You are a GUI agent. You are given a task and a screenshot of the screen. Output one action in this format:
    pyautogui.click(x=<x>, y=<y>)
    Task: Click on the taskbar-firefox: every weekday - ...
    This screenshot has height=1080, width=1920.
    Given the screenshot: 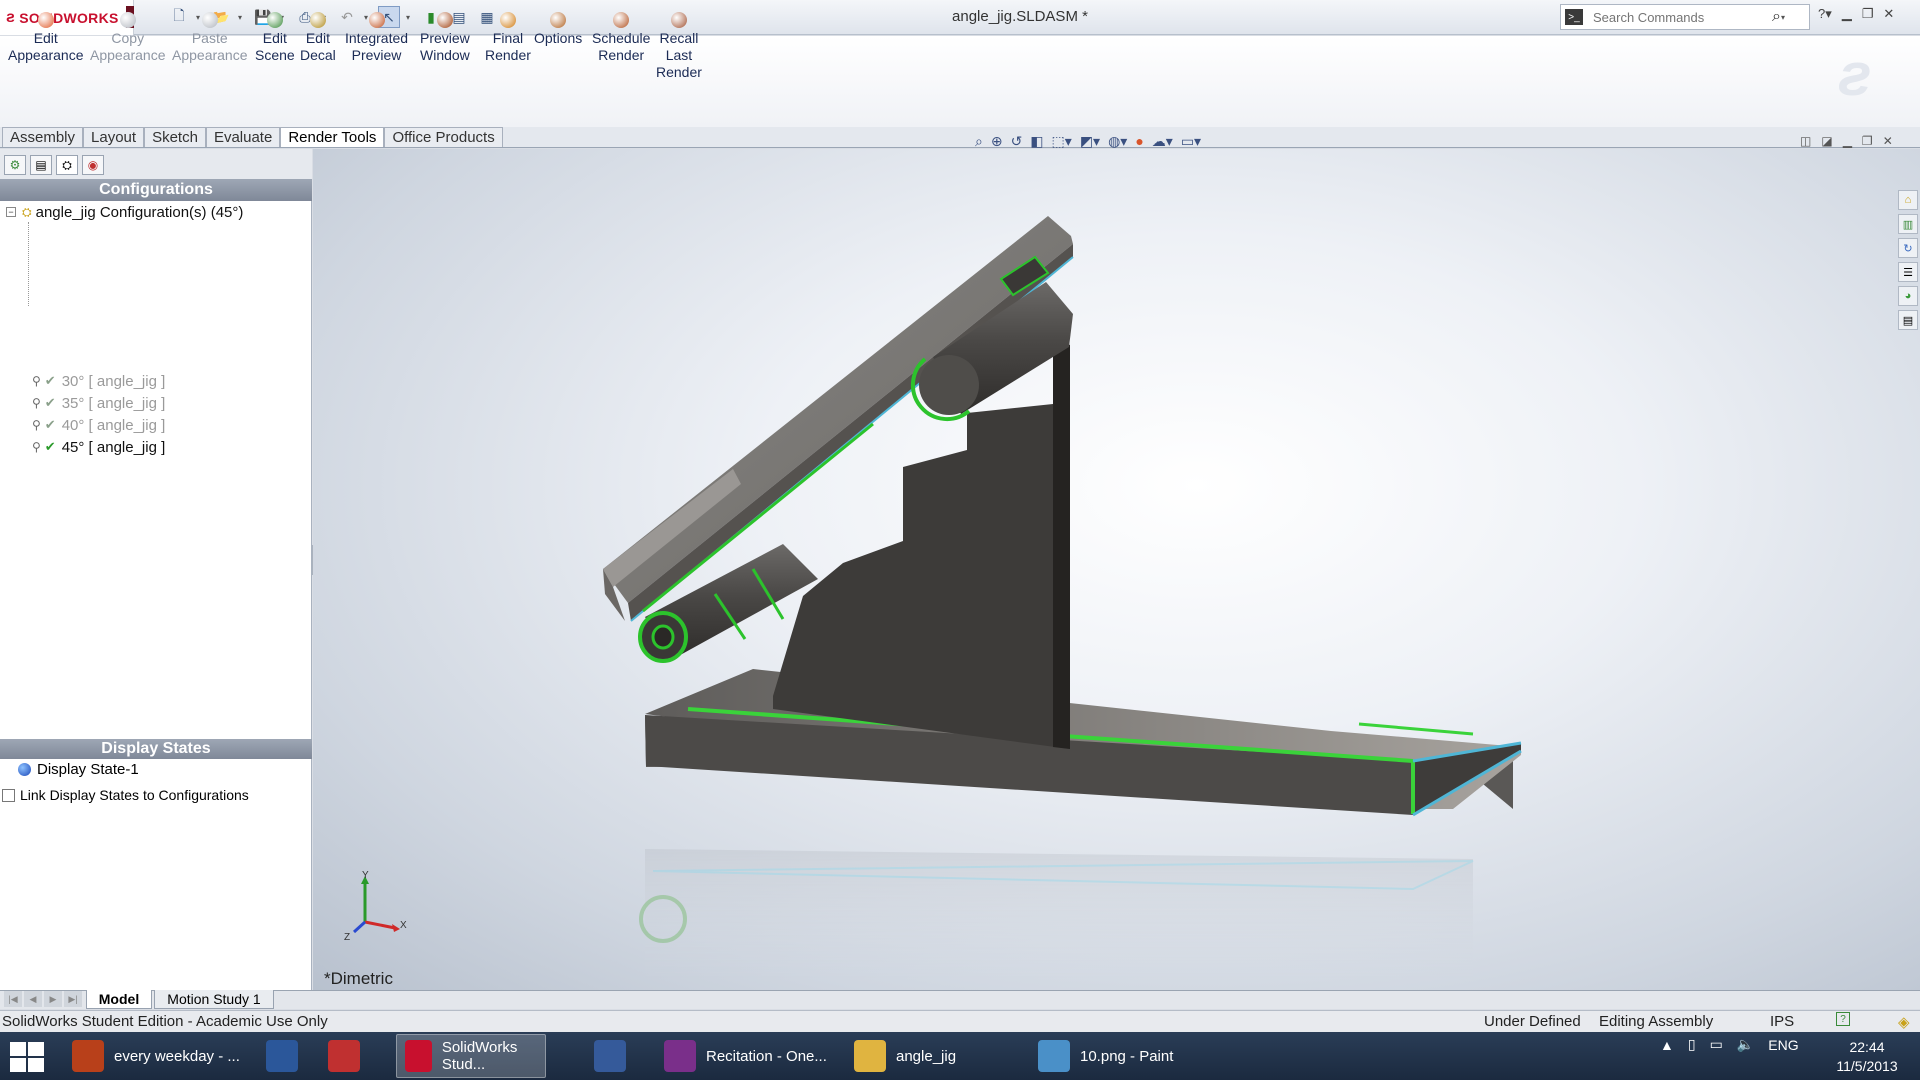 What is the action you would take?
    pyautogui.click(x=154, y=1056)
    